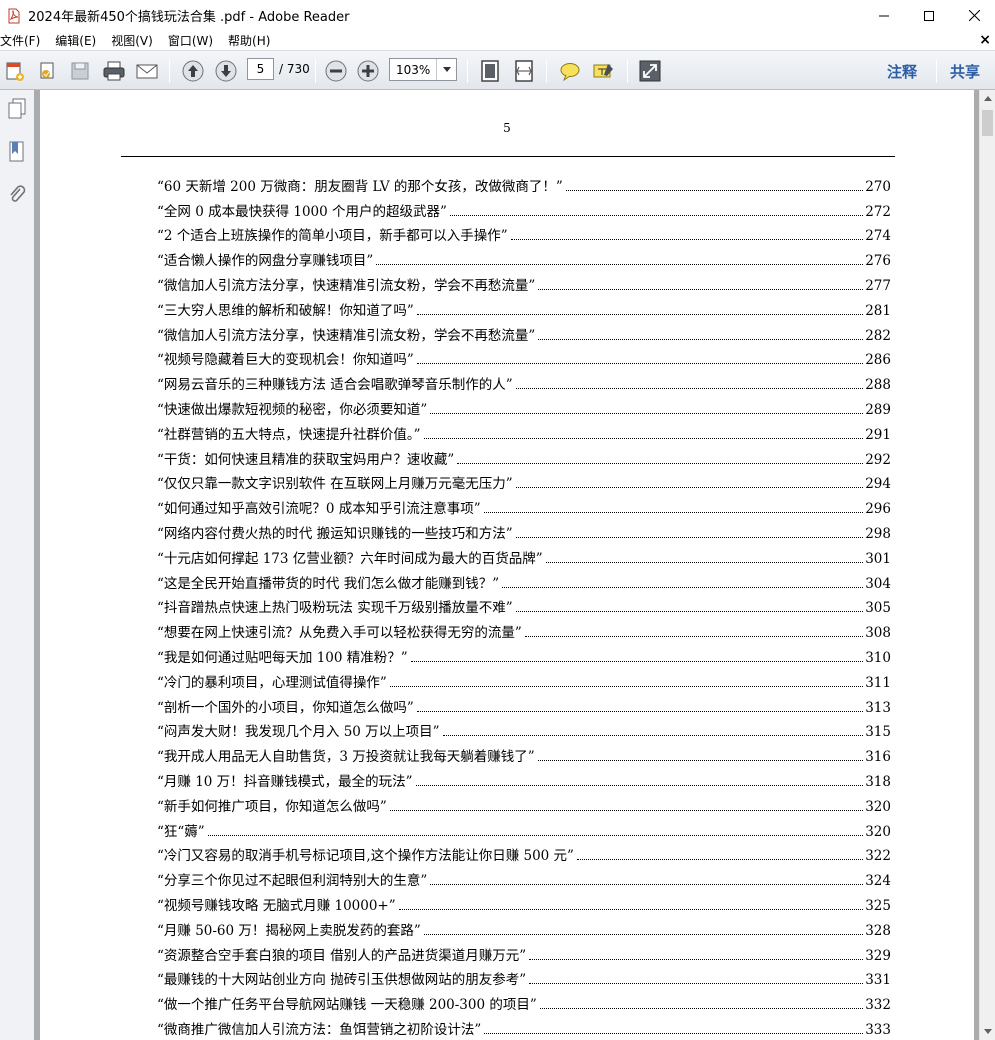  What do you see at coordinates (524, 703) in the screenshot?
I see `toc-entry: “剖析一个国外的小项目，你知道怎么做吗” 313` at bounding box center [524, 703].